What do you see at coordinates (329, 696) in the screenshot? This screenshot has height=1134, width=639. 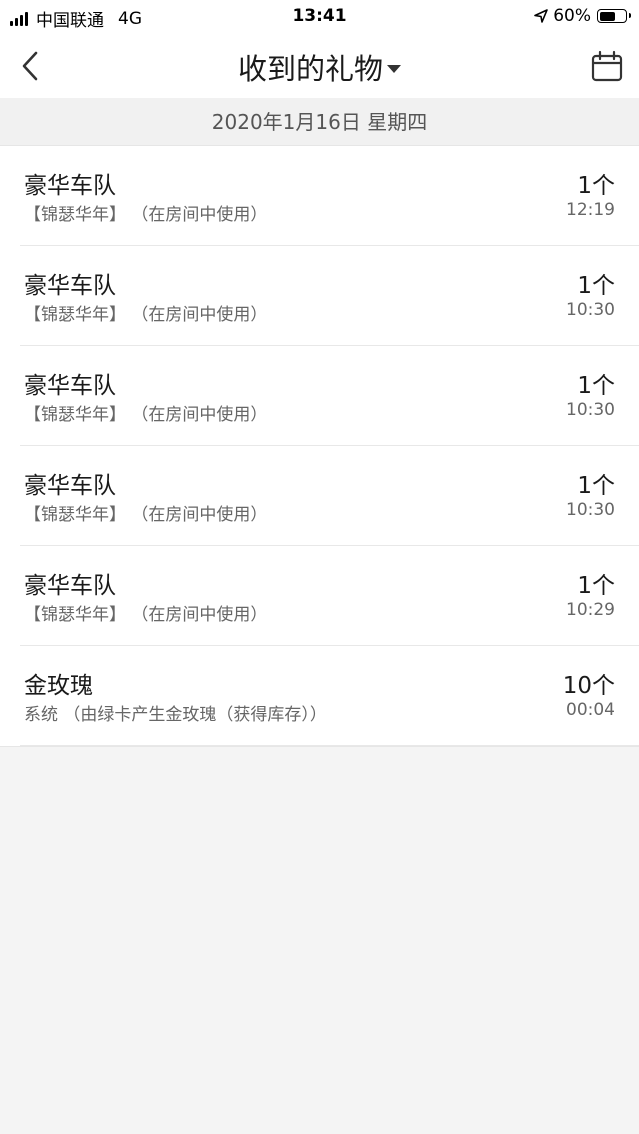 I see `list-item: 金玫瑰 系统 （由绿卡产生金玫瑰（获得库存）） 10个 00:04` at bounding box center [329, 696].